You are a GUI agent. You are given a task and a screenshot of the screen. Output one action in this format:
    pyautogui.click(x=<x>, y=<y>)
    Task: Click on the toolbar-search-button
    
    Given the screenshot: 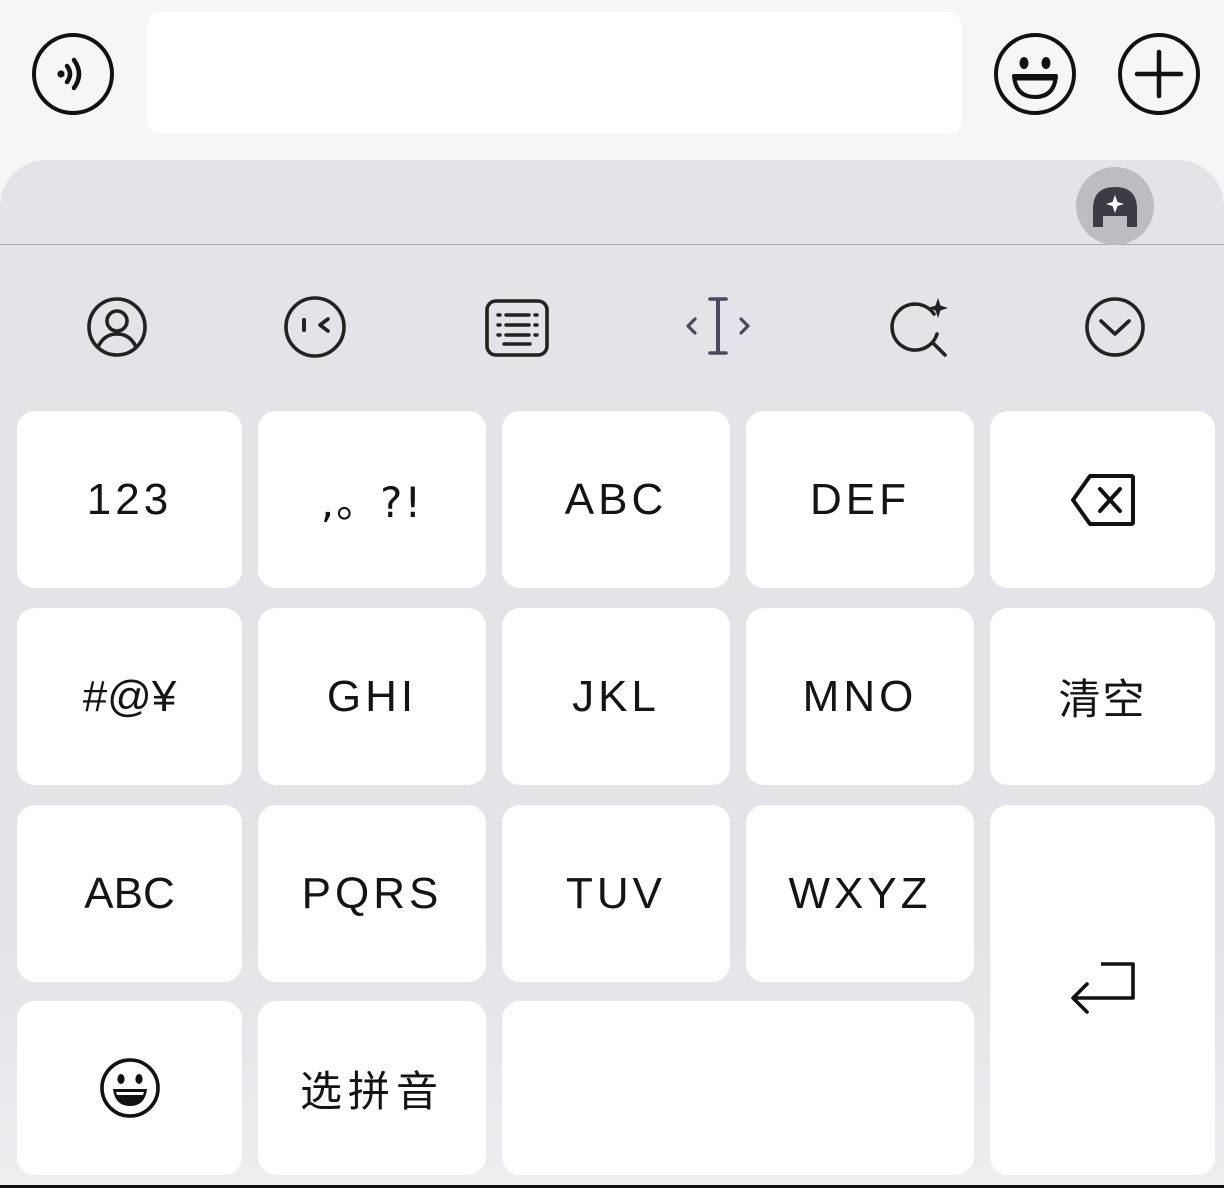 What is the action you would take?
    pyautogui.click(x=919, y=327)
    